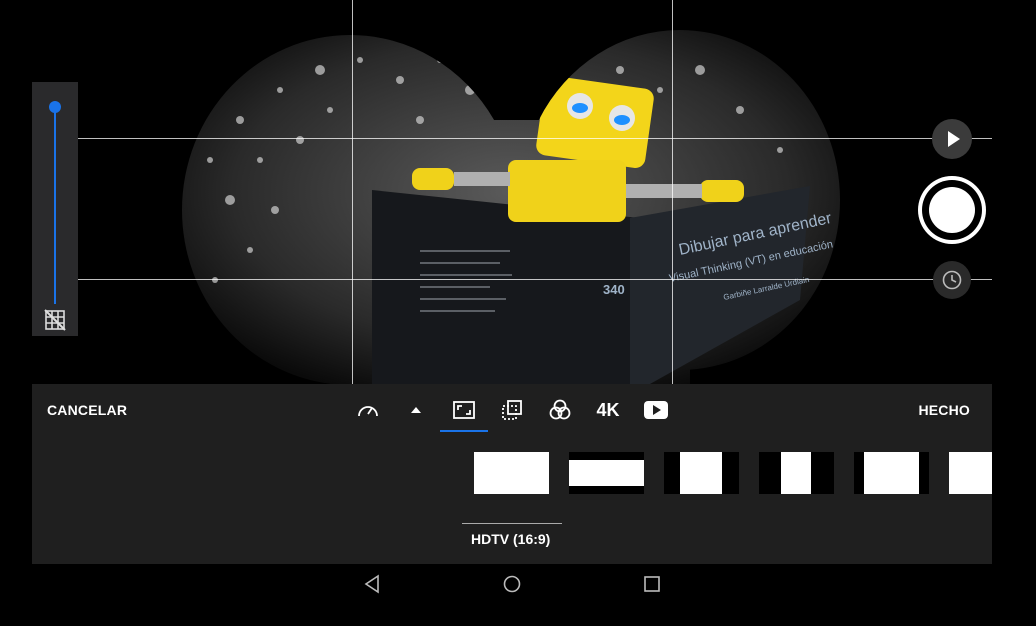 This screenshot has height=626, width=1036. I want to click on filters-tool-button, so click(560, 410).